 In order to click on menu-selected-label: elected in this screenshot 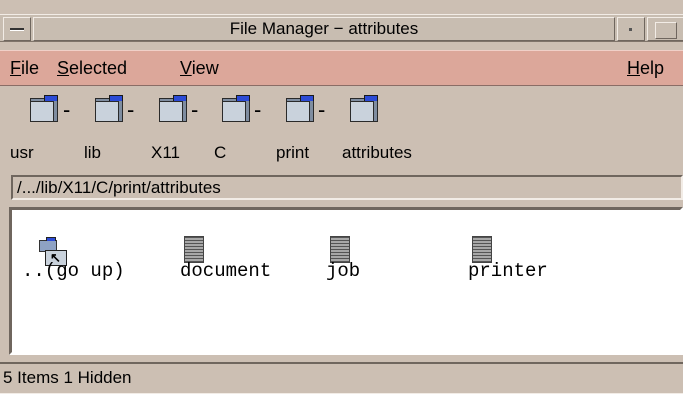, I will do `click(98, 68)`.